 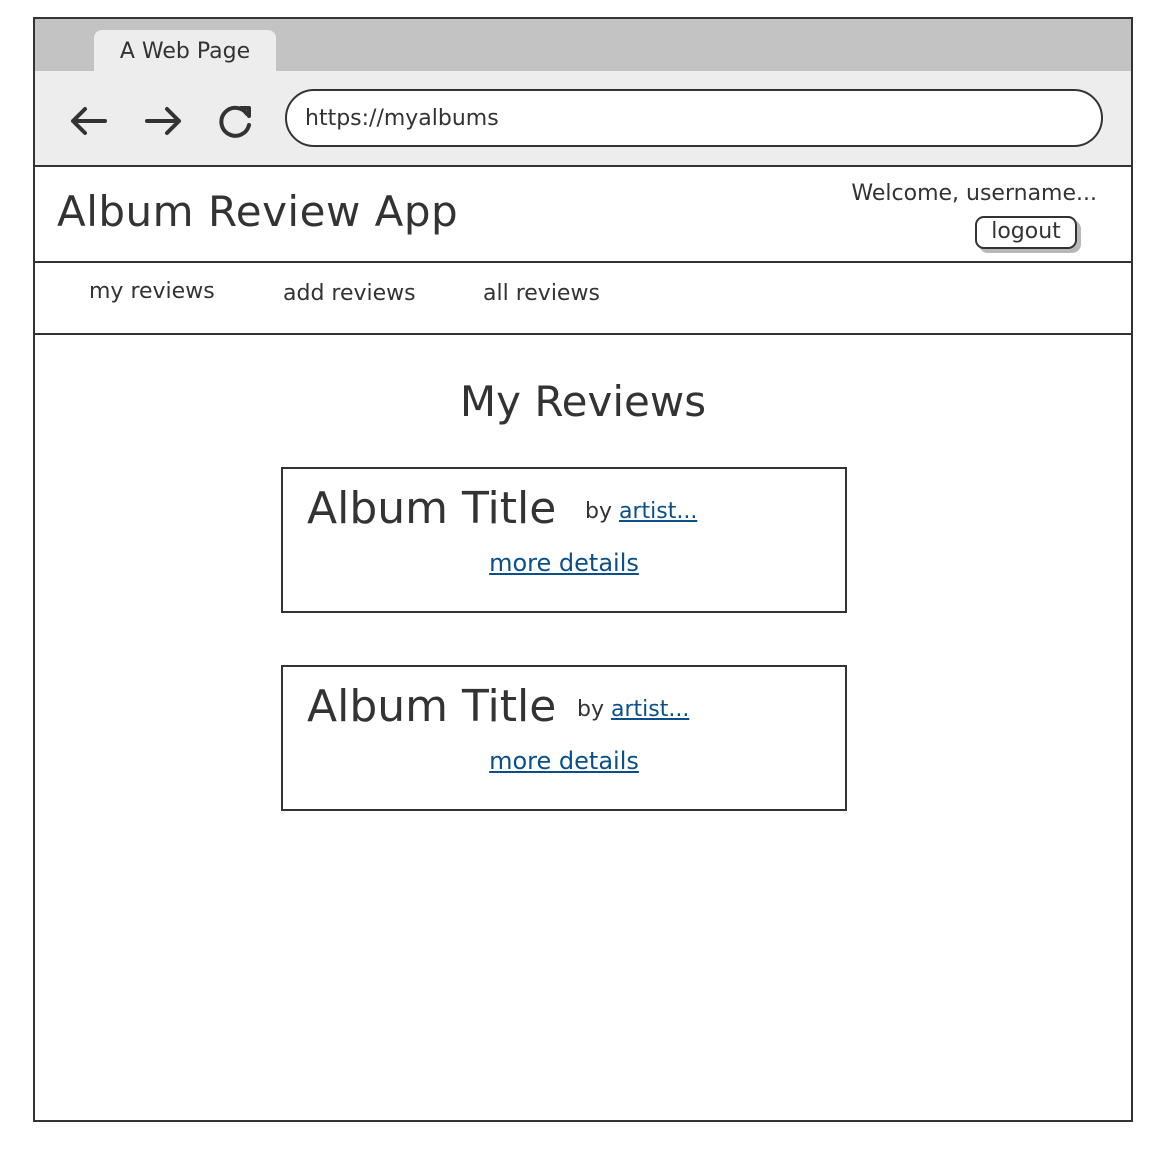 I want to click on tab-strip: A Web Page, so click(x=583, y=45).